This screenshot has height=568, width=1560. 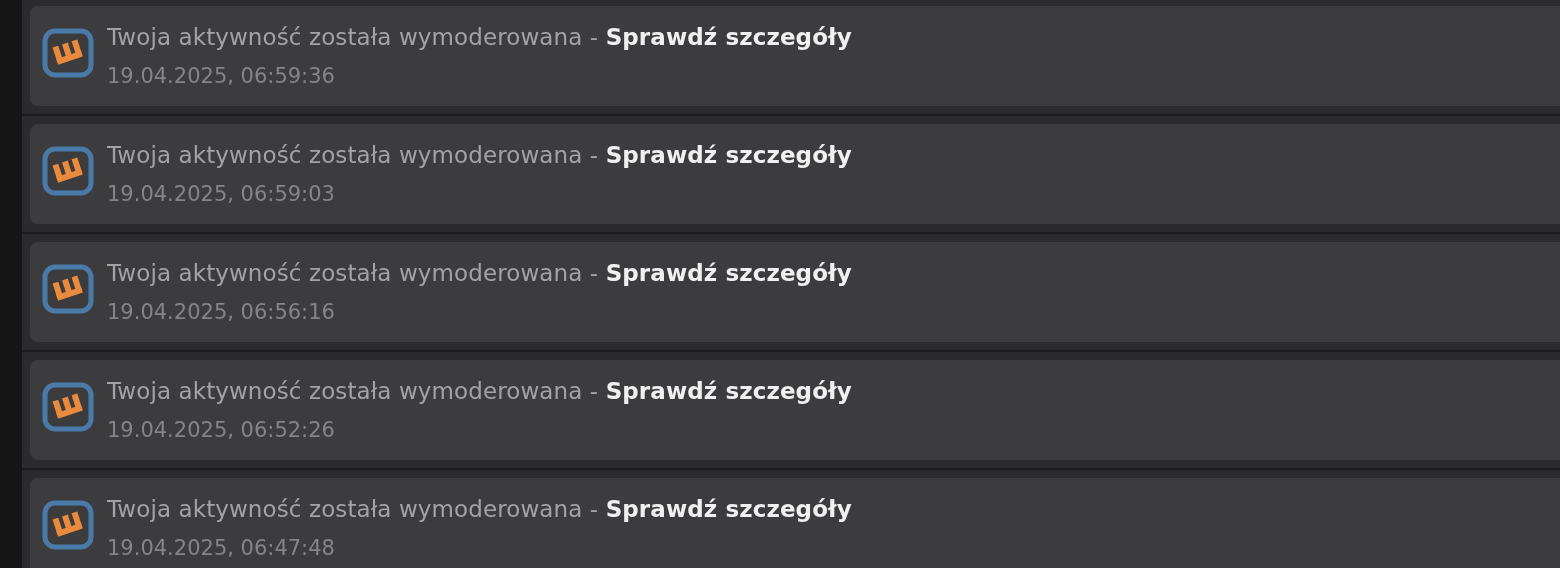 What do you see at coordinates (221, 194) in the screenshot?
I see `notification-time: 19.04.2025, 06:59:03` at bounding box center [221, 194].